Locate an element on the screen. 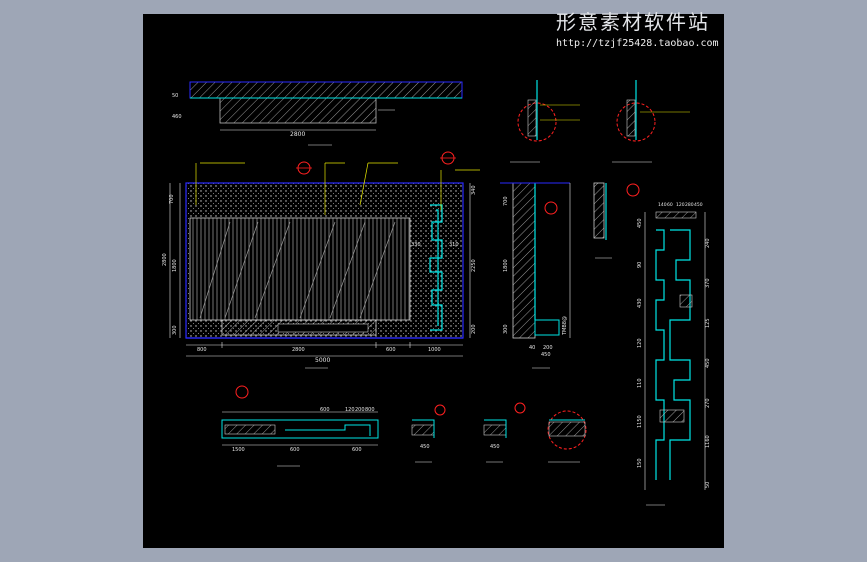  bottom-plan-dim-7: 800 is located at coordinates (370, 410).